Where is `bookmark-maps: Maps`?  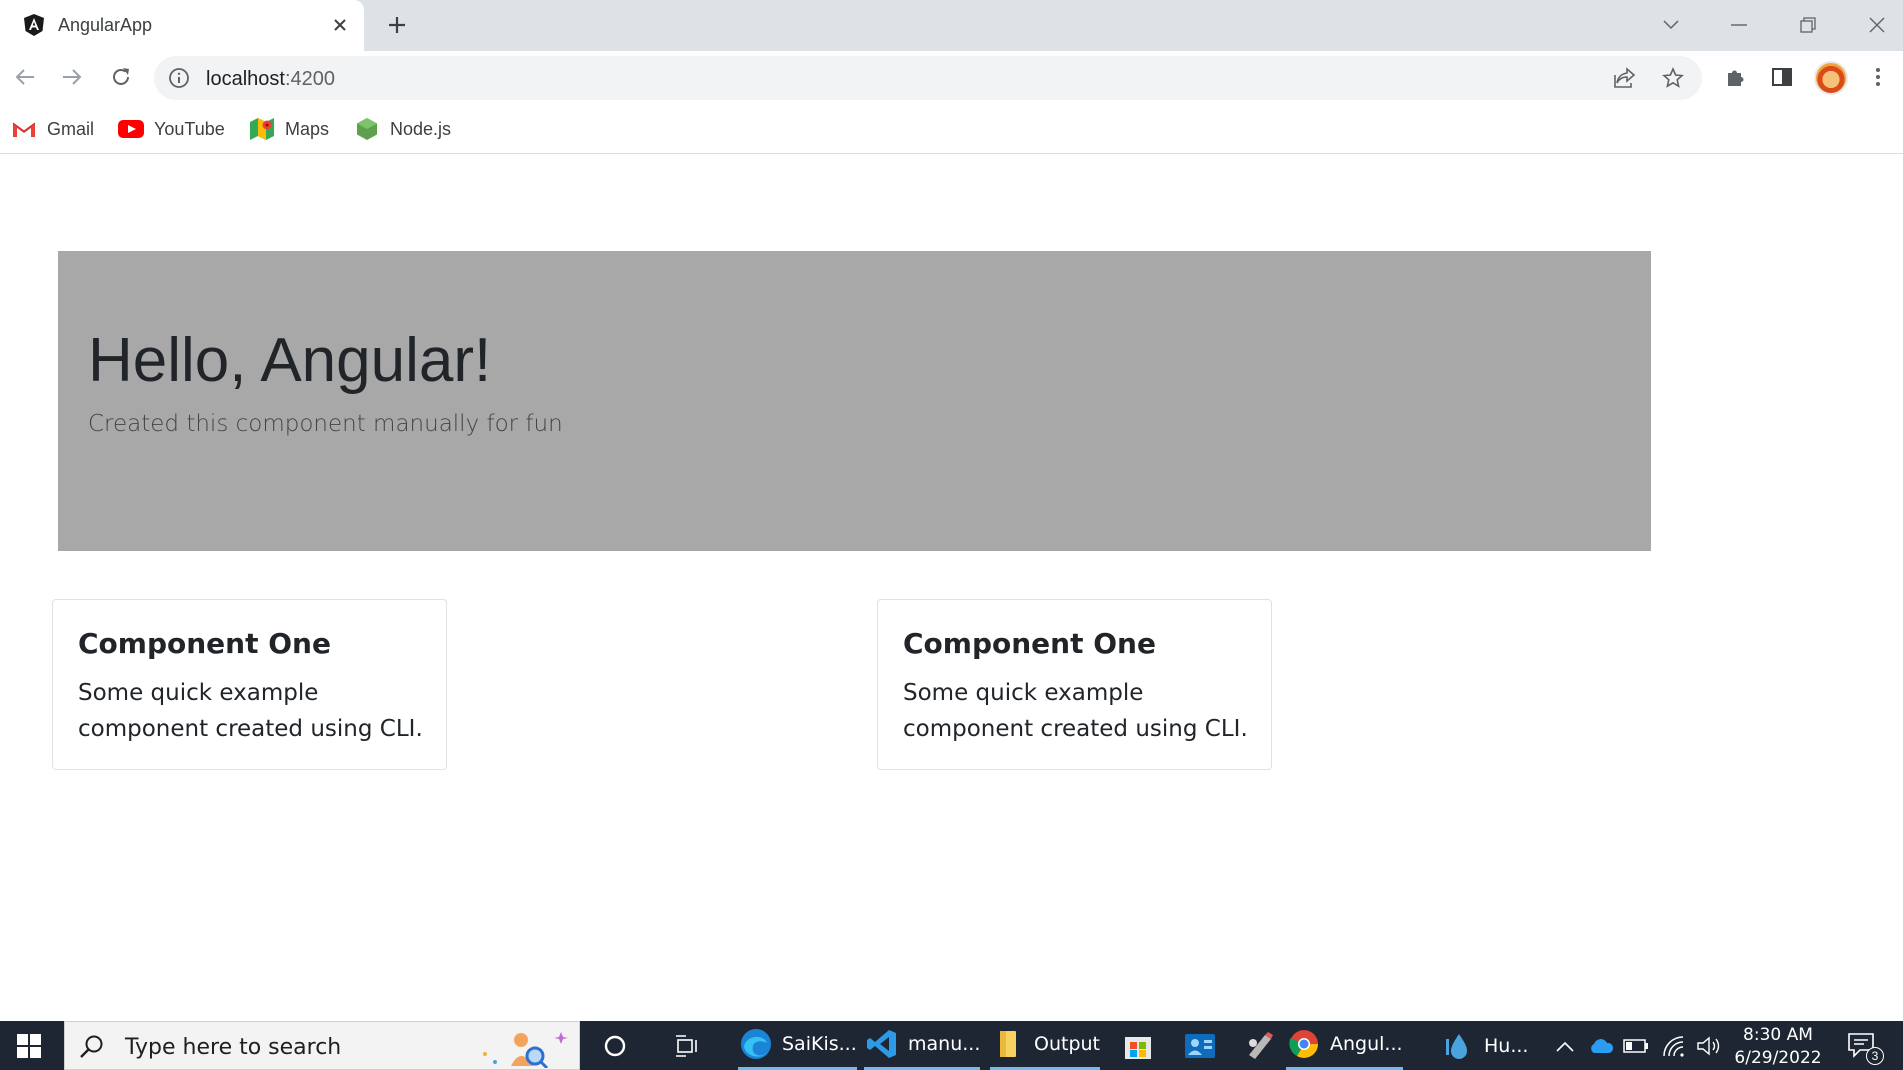 bookmark-maps: Maps is located at coordinates (289, 129).